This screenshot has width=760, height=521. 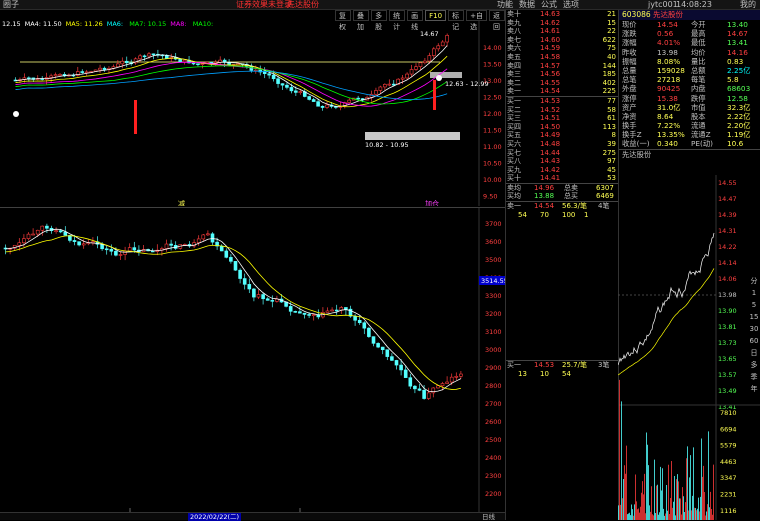 What do you see at coordinates (562, 101) in the screenshot?
I see `buy-level: 买一 14.53 77` at bounding box center [562, 101].